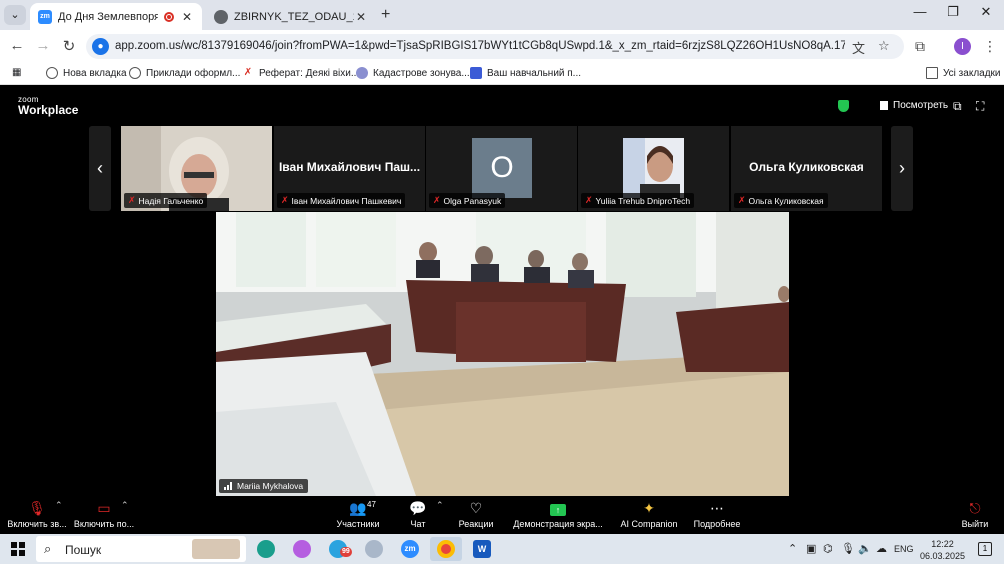 The width and height of the screenshot is (1004, 564). Describe the element at coordinates (476, 508) in the screenshot. I see `heart-icon: ♡` at that location.